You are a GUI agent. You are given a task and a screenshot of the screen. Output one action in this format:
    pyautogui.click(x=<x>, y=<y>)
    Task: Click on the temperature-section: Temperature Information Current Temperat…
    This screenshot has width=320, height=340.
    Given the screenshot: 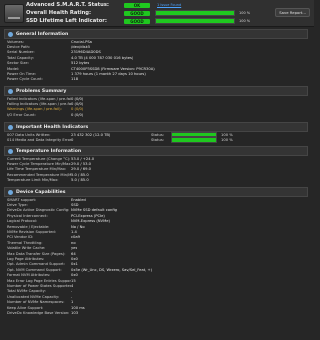 What is the action you would take?
    pyautogui.click(x=156, y=164)
    